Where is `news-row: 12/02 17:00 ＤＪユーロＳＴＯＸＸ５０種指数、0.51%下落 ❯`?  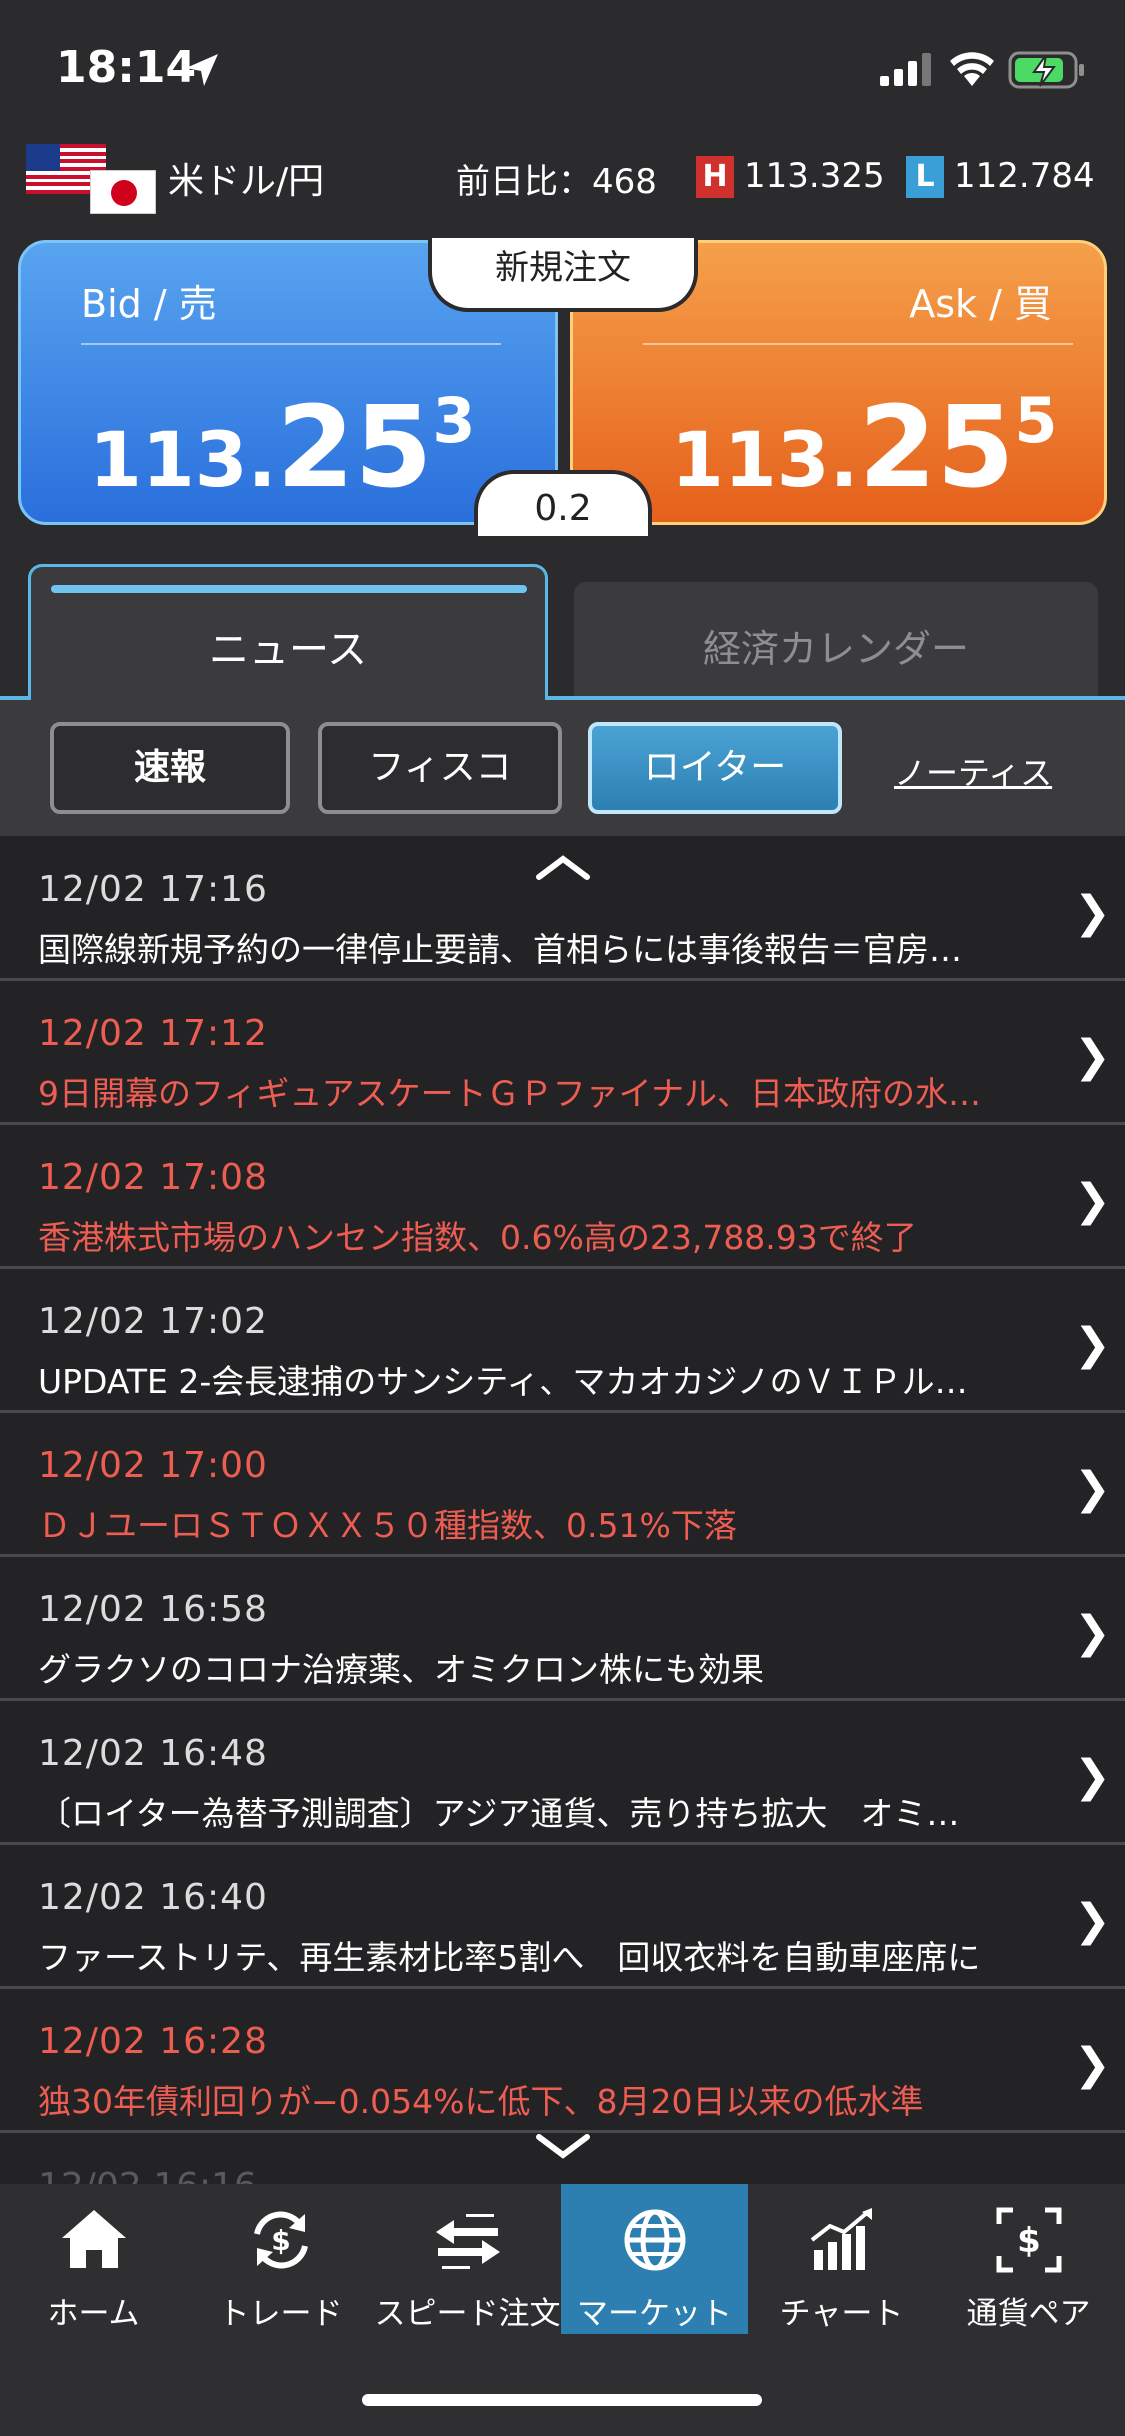 news-row: 12/02 17:00 ＤＪユーロＳＴＯＸＸ５０種指数、0.51%下落 ❯ is located at coordinates (562, 1485).